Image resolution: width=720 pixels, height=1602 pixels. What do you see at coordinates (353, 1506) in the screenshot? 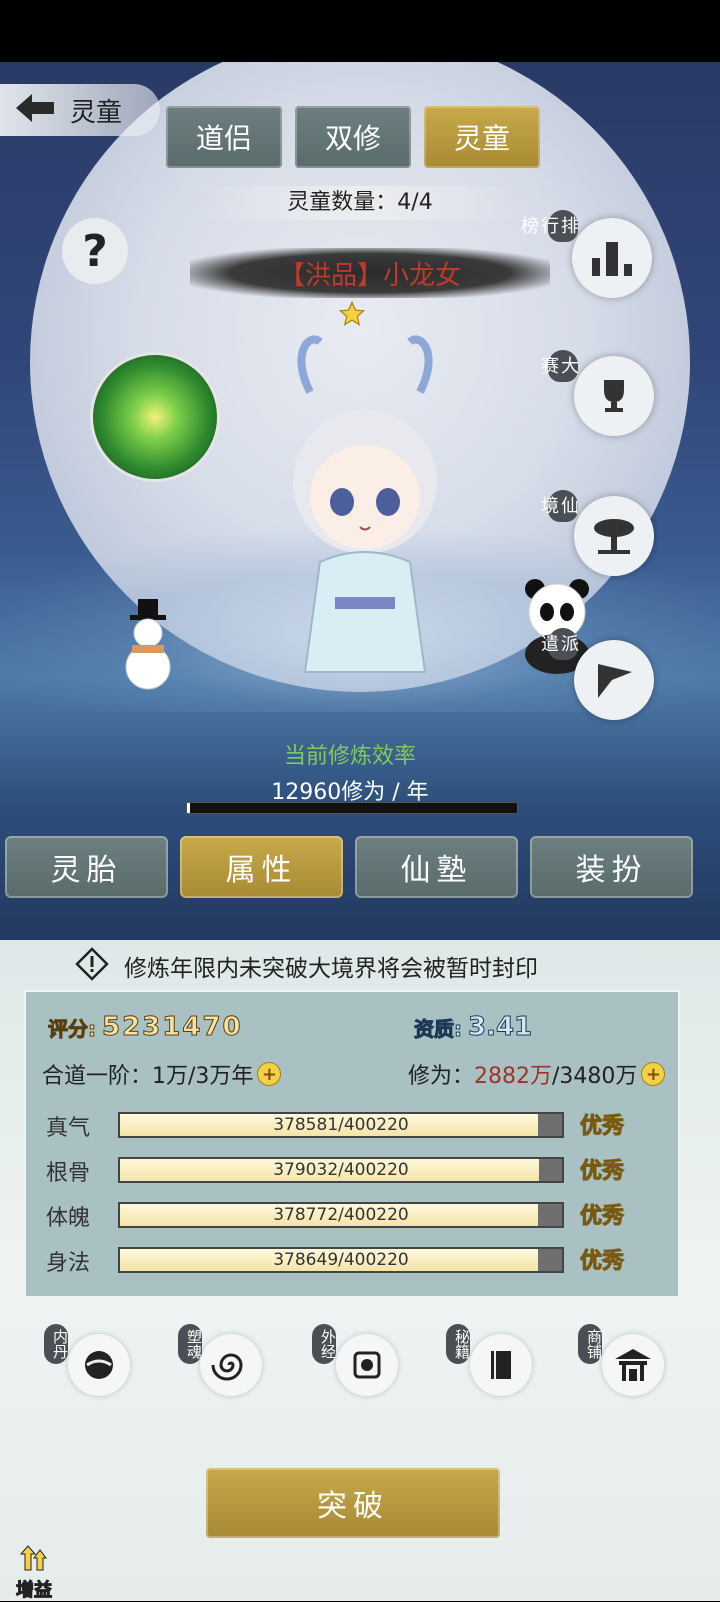
I see `breakthrough-label: 突破` at bounding box center [353, 1506].